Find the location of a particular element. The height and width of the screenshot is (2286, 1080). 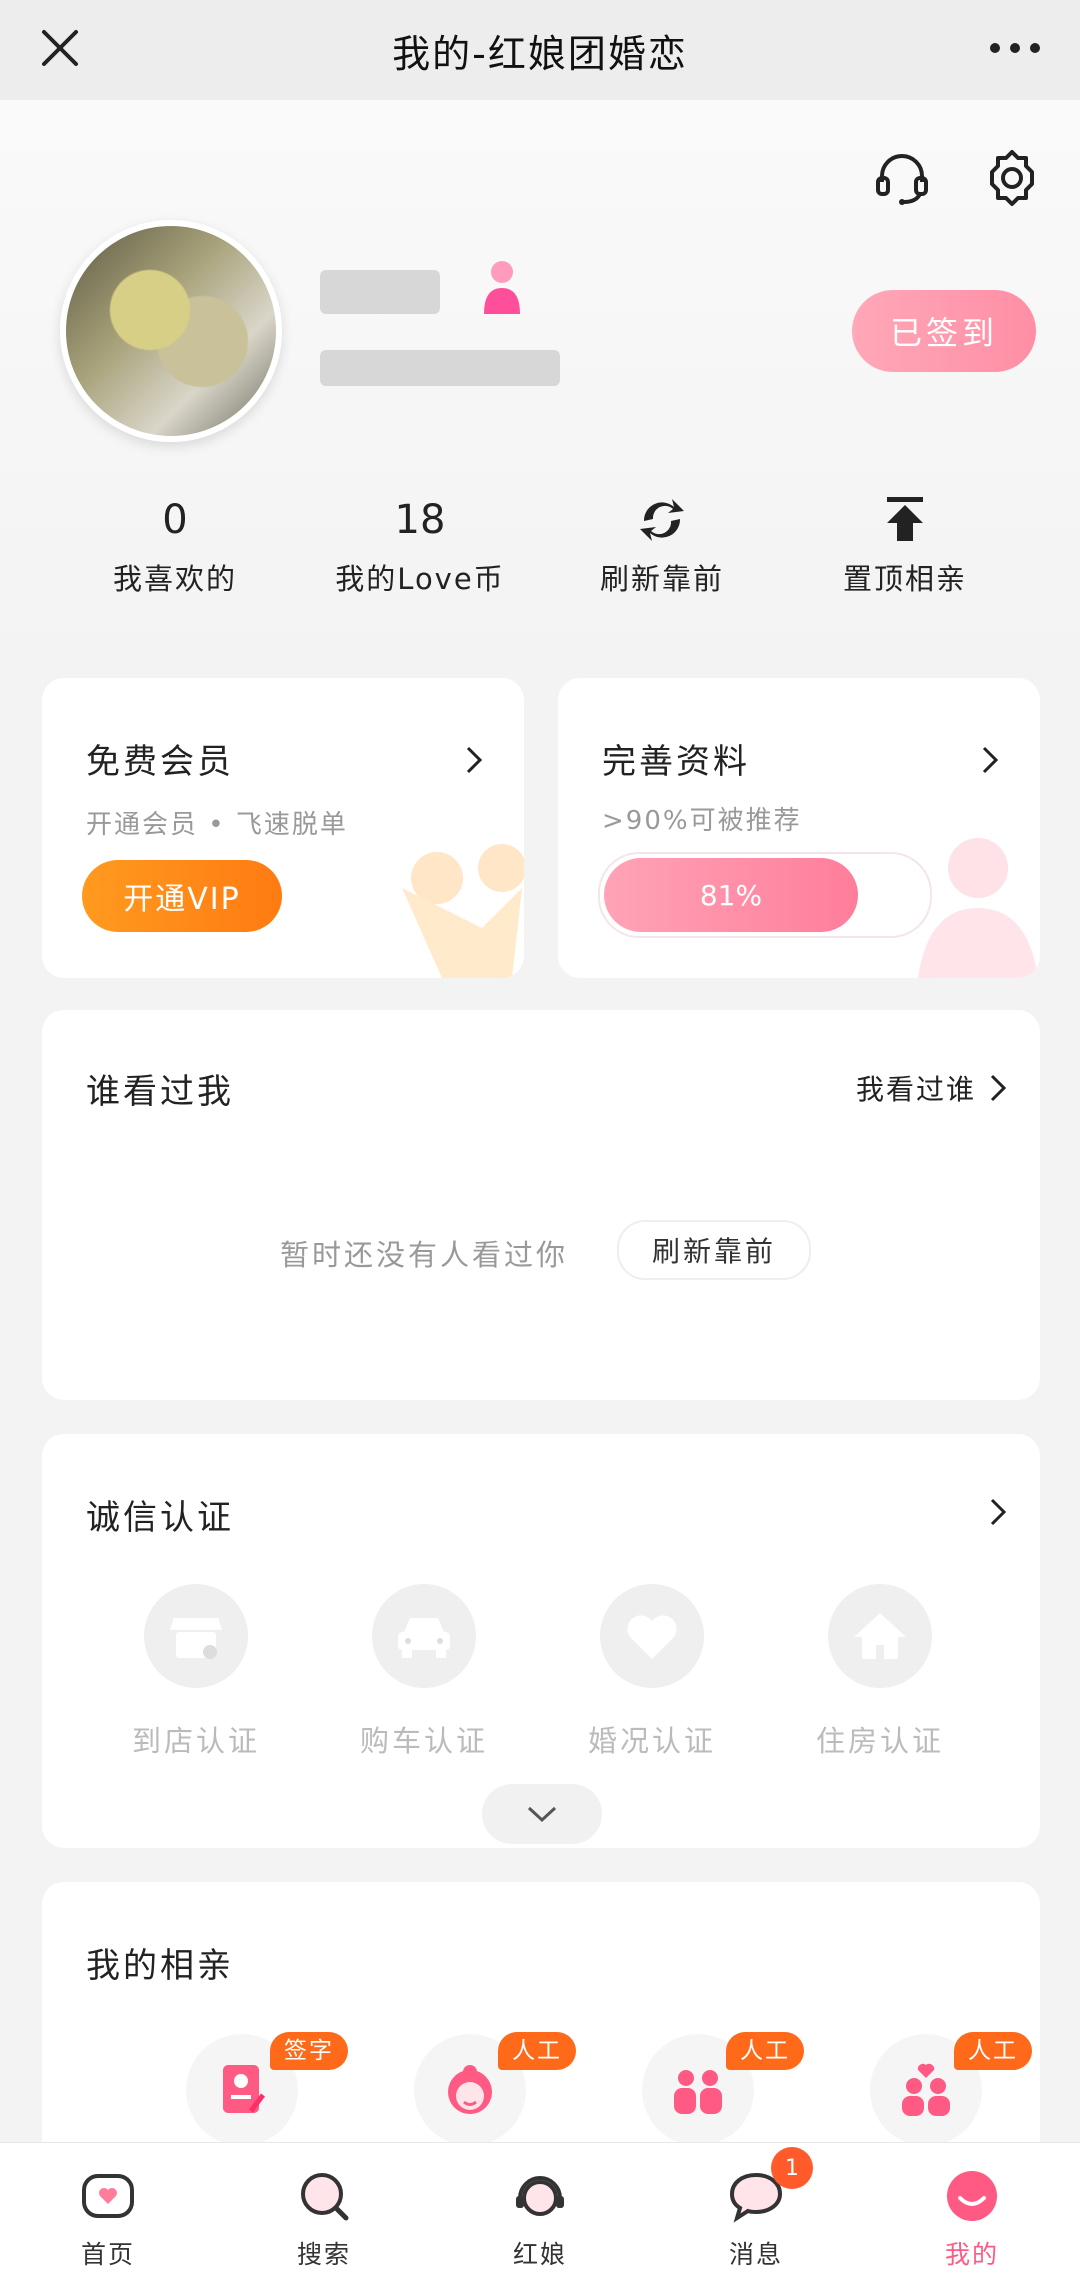

chevron-down-icon is located at coordinates (542, 1814).